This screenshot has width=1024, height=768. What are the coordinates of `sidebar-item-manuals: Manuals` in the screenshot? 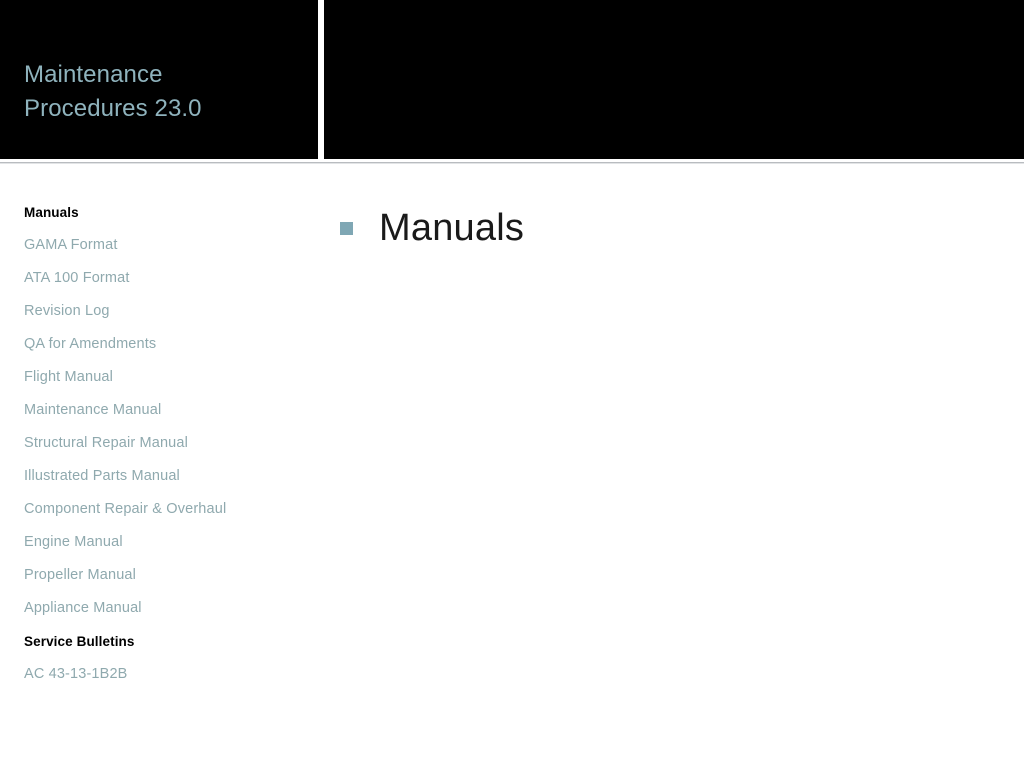 It's located at (159, 212).